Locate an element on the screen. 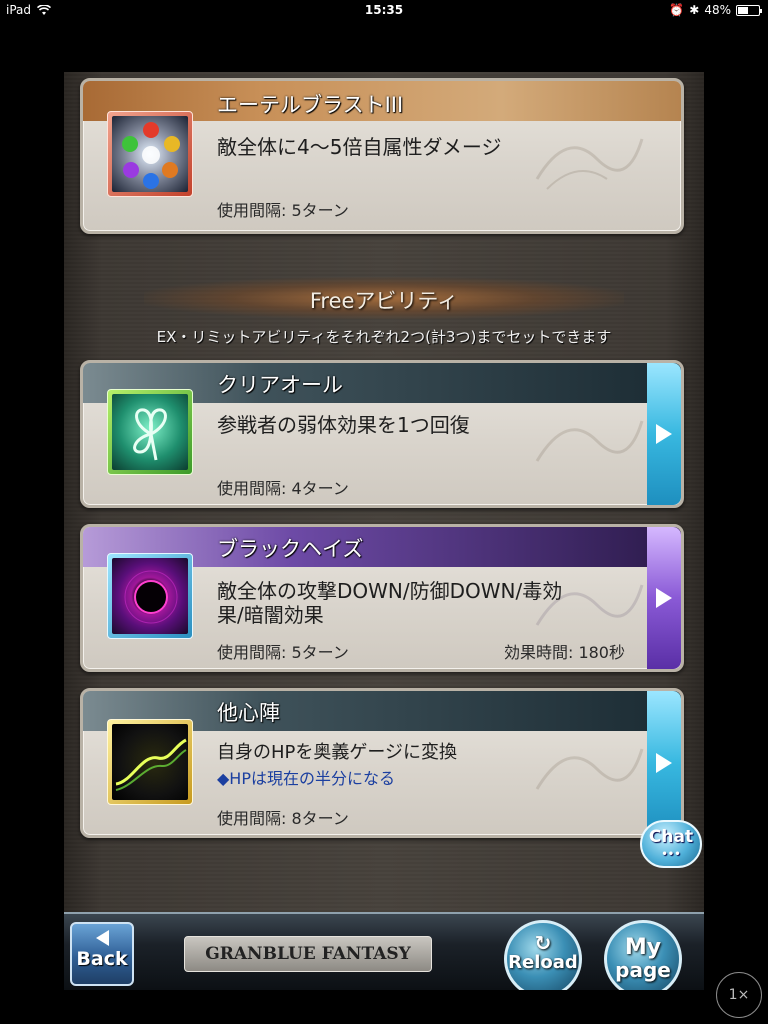  black-haze-icon is located at coordinates (151, 597).